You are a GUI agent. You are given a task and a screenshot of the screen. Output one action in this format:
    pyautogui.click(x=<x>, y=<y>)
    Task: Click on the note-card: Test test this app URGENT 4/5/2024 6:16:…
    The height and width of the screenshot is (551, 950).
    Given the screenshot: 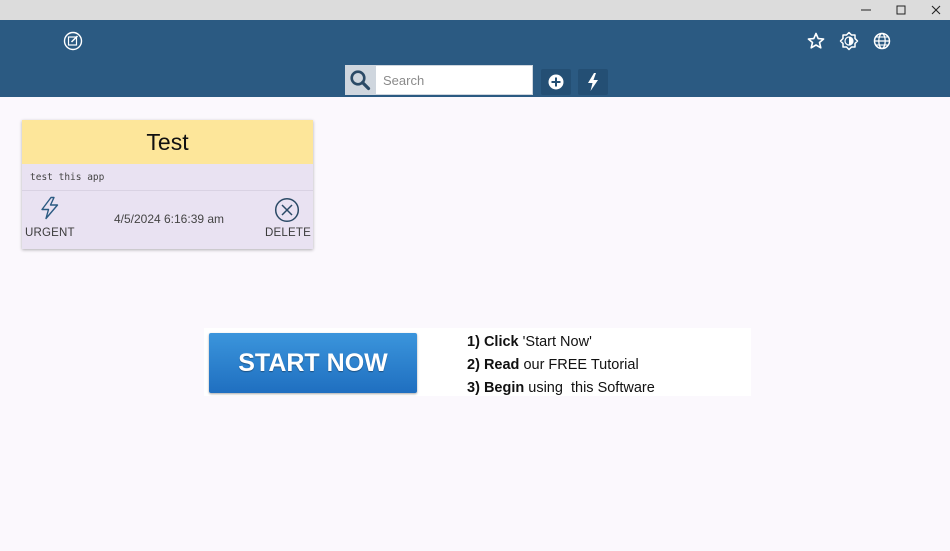 What is the action you would take?
    pyautogui.click(x=167, y=184)
    